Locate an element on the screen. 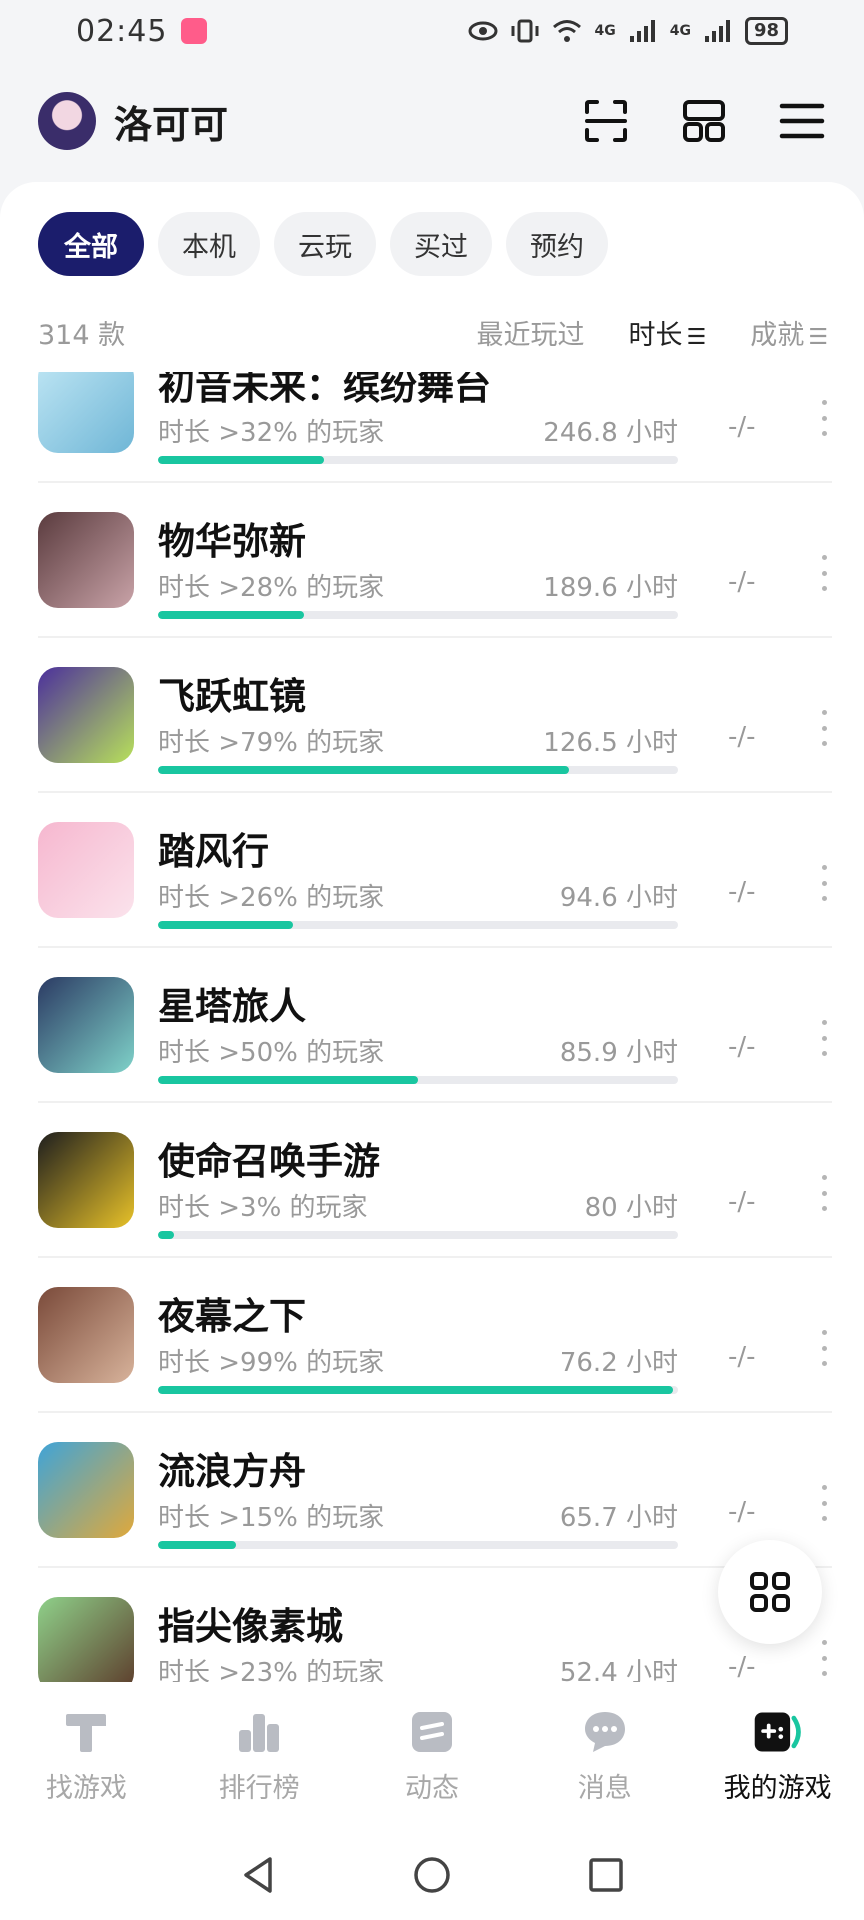 Image resolution: width=864 pixels, height=1920 pixels. home-button is located at coordinates (432, 1875).